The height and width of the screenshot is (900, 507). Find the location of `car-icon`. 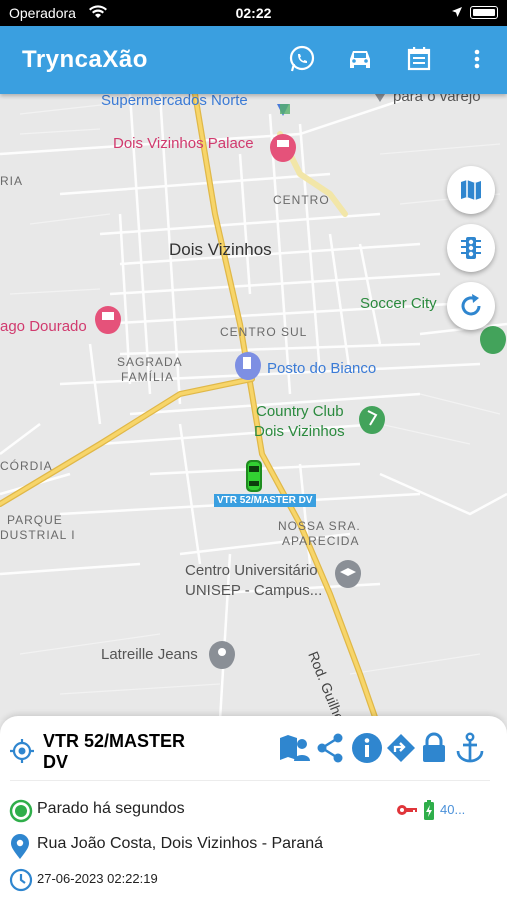

car-icon is located at coordinates (360, 59).